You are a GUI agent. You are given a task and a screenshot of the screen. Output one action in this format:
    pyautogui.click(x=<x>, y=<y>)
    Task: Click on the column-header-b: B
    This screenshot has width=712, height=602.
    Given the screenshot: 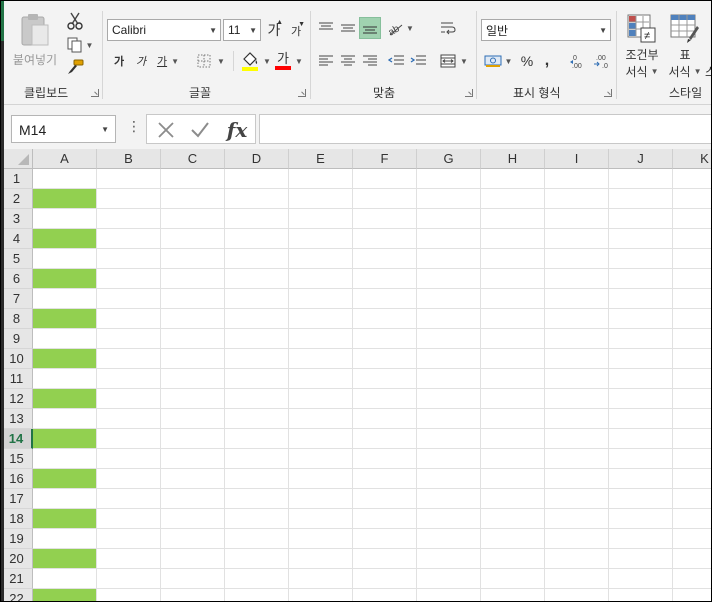 What is the action you would take?
    pyautogui.click(x=129, y=159)
    